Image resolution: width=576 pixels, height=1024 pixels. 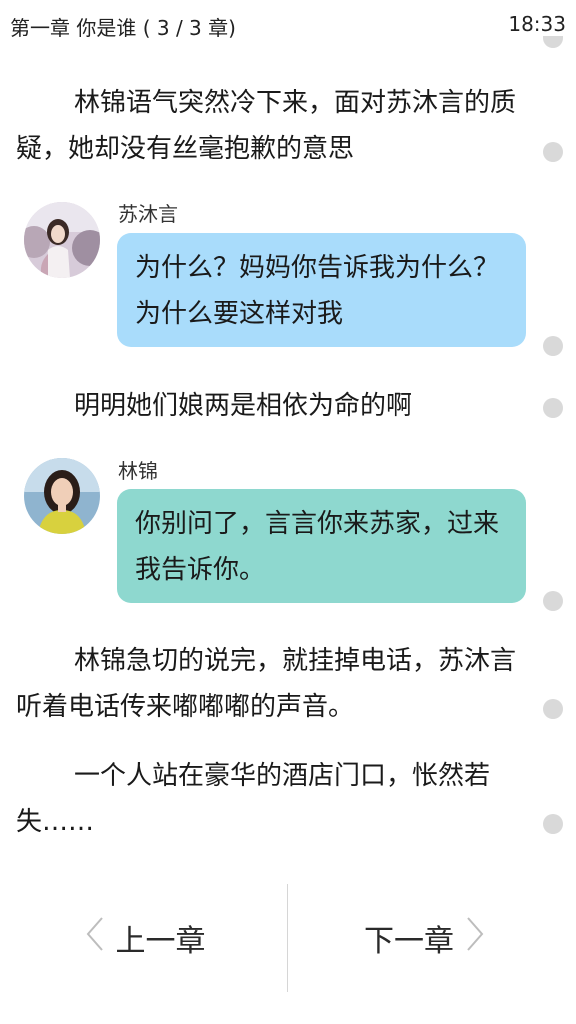 I want to click on story-paragraph: 明明她们娘两是相依为命的啊, so click(x=243, y=406).